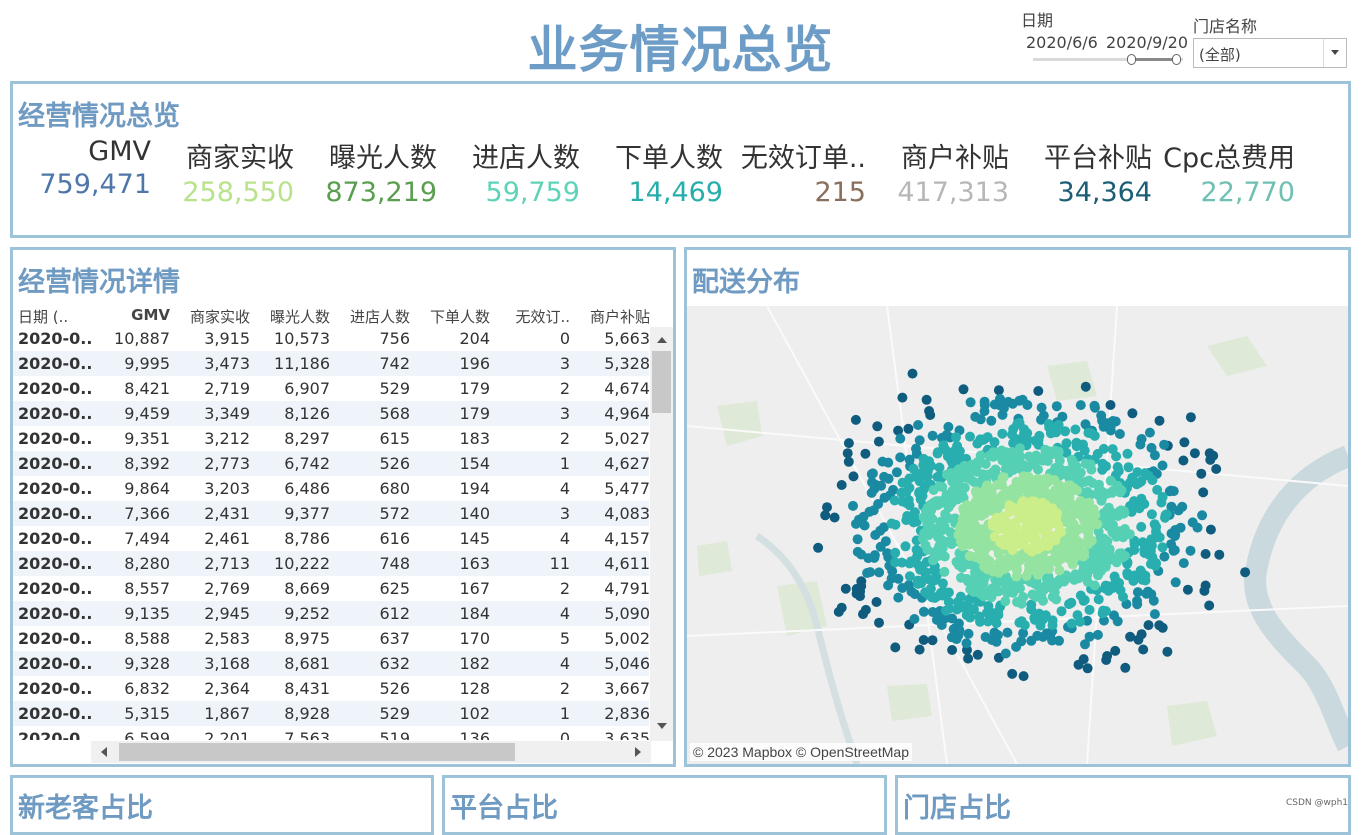  What do you see at coordinates (381, 192) in the screenshot?
I see `kpi-value: 873,219` at bounding box center [381, 192].